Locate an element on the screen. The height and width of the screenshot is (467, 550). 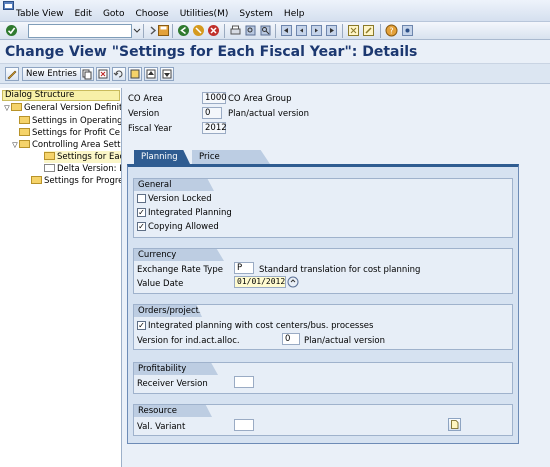
command-field is located at coordinates (80, 31).